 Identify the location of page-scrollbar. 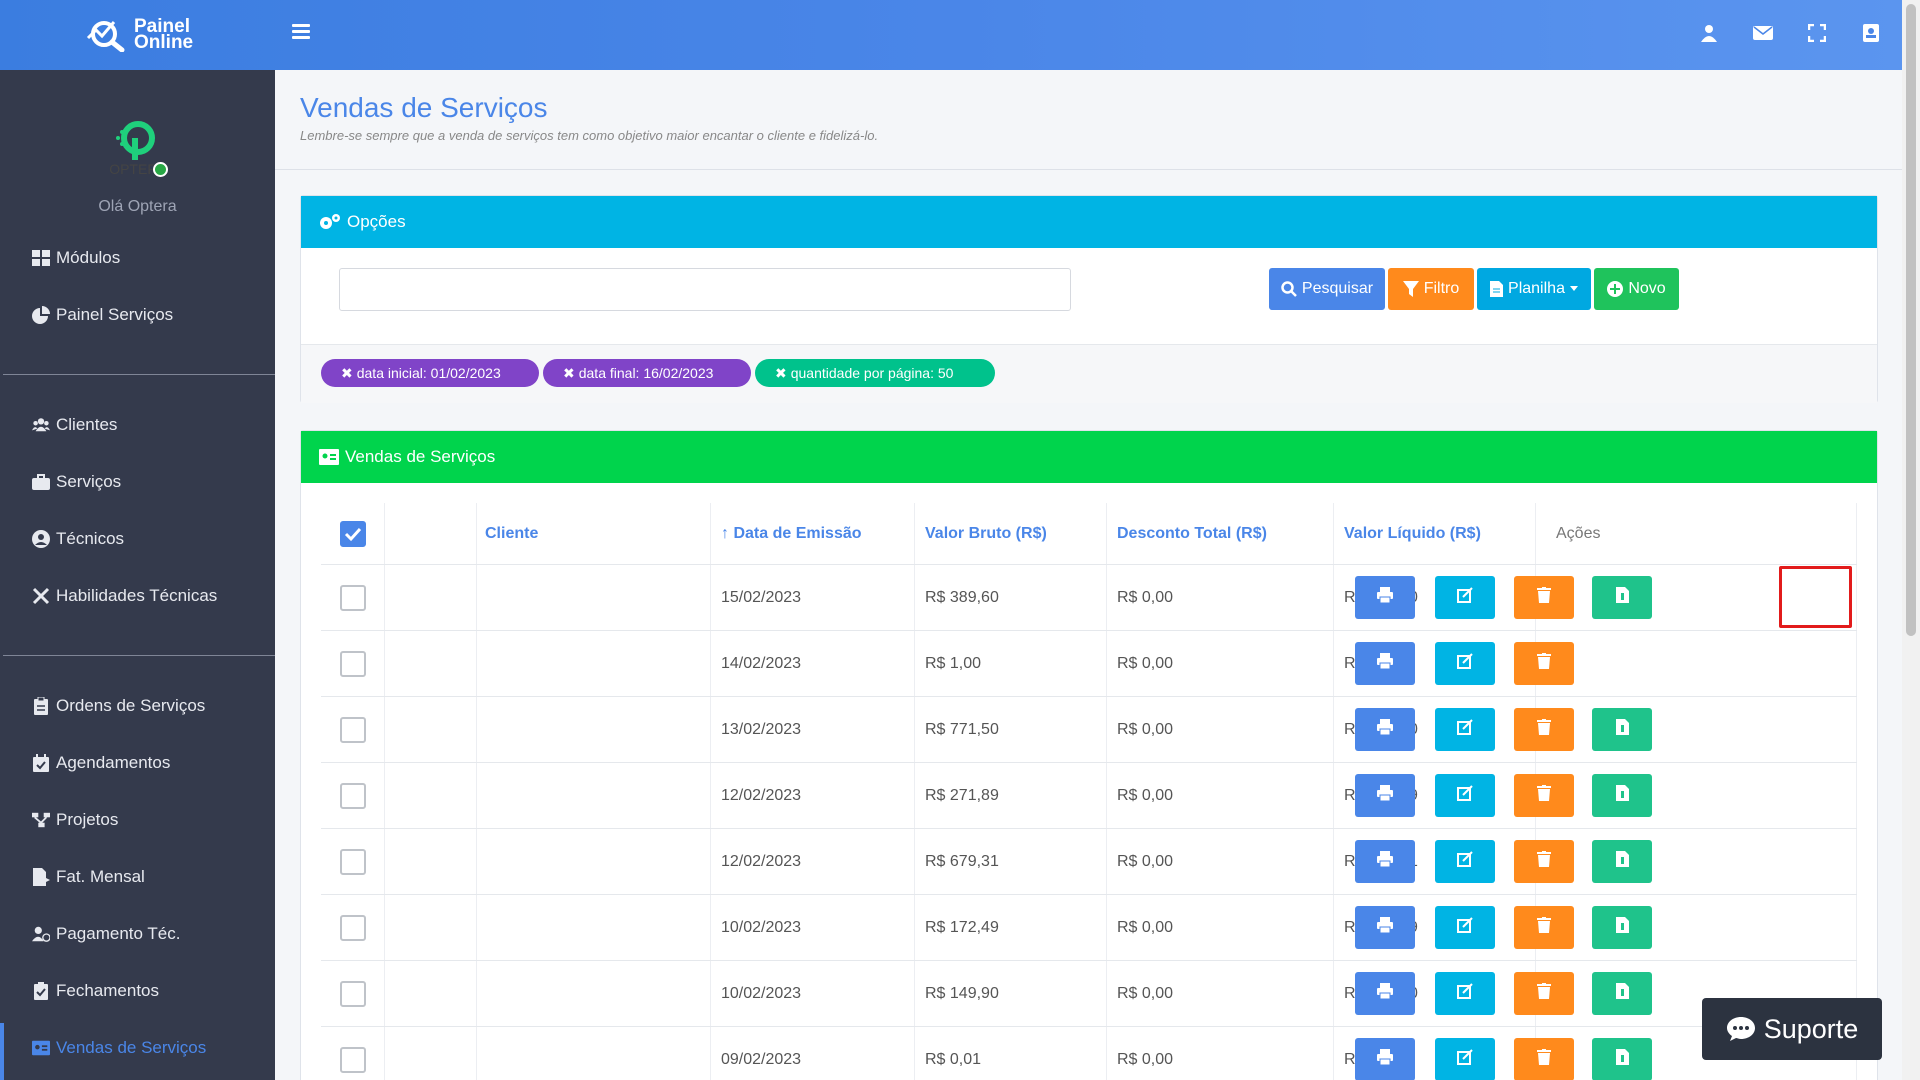
(1911, 540).